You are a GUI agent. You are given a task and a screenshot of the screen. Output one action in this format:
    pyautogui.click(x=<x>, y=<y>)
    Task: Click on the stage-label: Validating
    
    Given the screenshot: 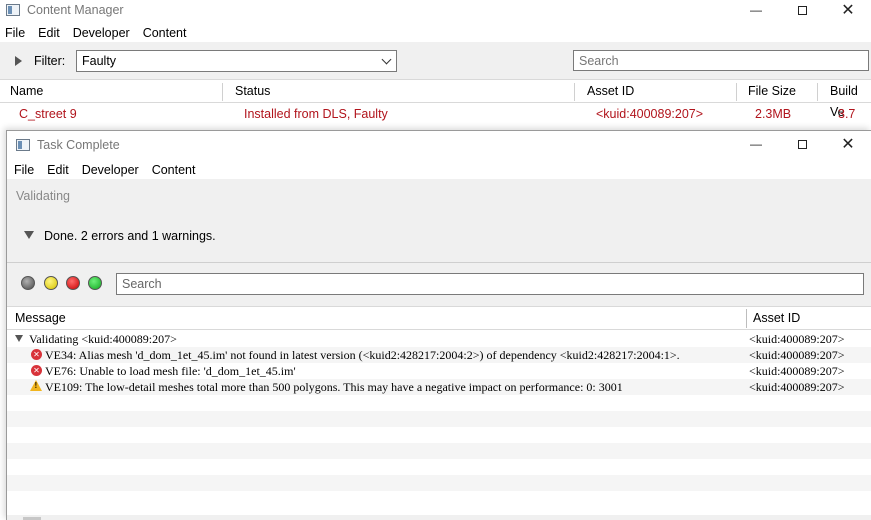 What is the action you would take?
    pyautogui.click(x=43, y=196)
    